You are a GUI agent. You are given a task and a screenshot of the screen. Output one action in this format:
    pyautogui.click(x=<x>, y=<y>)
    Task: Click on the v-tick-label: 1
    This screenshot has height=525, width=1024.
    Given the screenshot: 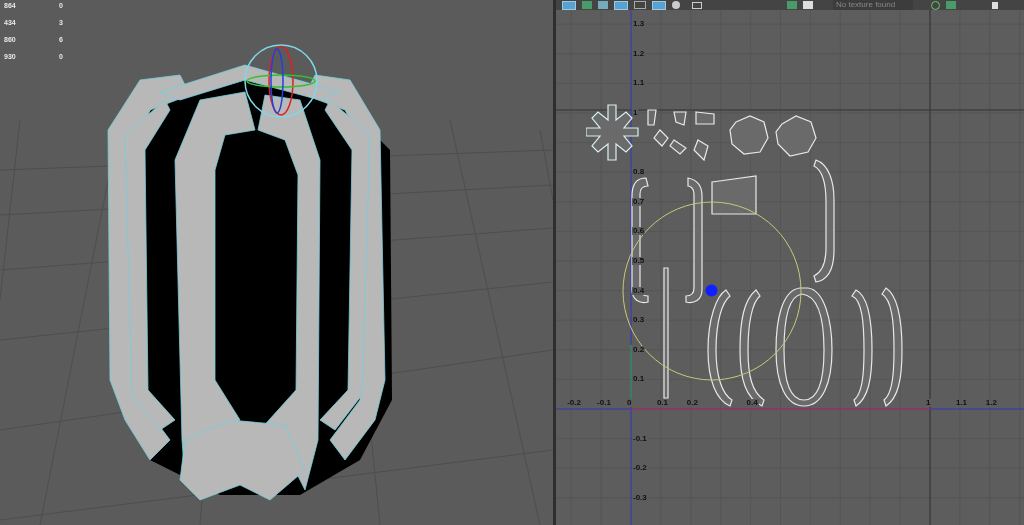 What is the action you would take?
    pyautogui.click(x=635, y=113)
    